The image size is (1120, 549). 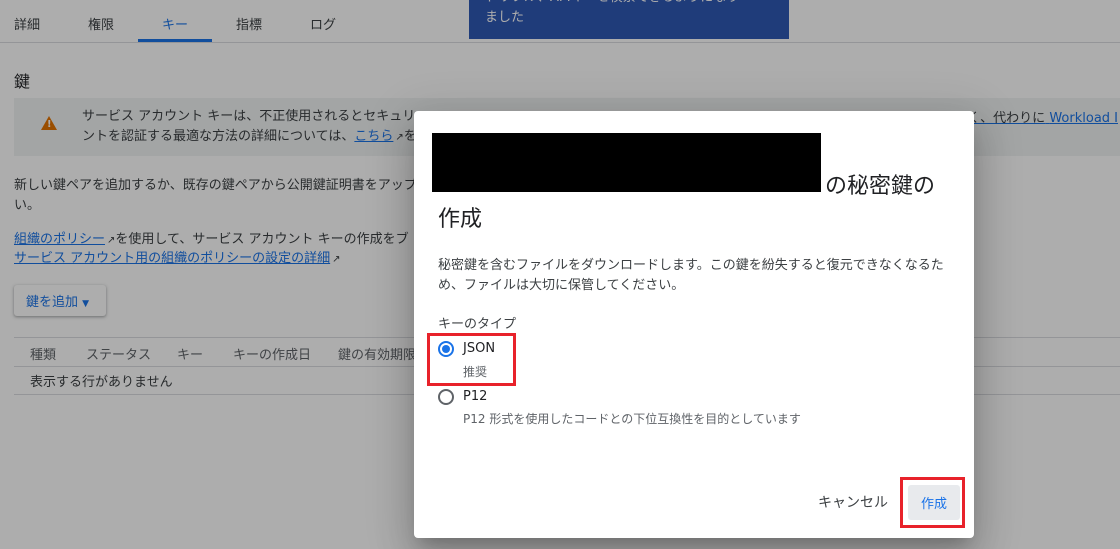 What do you see at coordinates (853, 502) in the screenshot?
I see `cancel-button: キャンセル` at bounding box center [853, 502].